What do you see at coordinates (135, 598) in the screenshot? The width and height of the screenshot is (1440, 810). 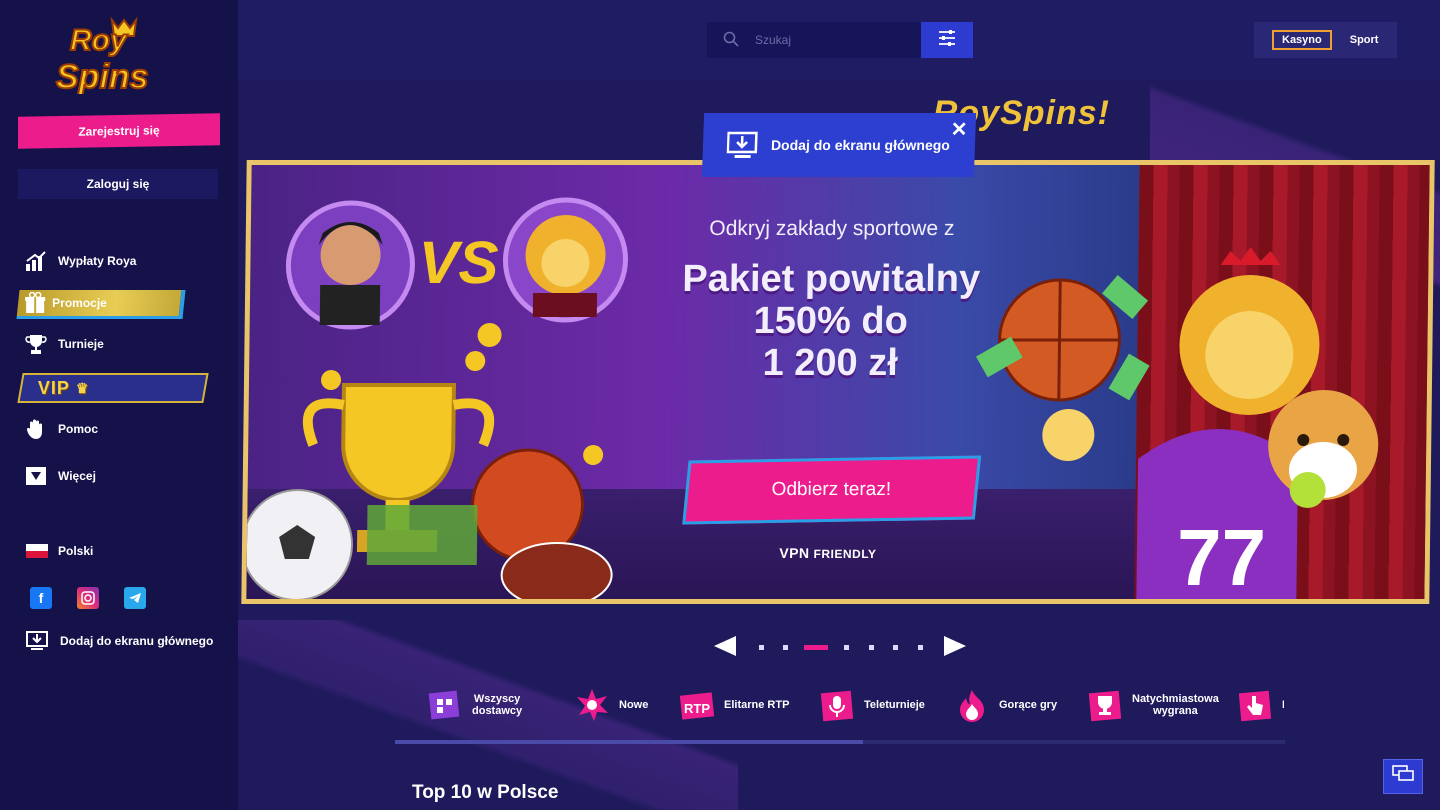 I see `telegram-icon` at bounding box center [135, 598].